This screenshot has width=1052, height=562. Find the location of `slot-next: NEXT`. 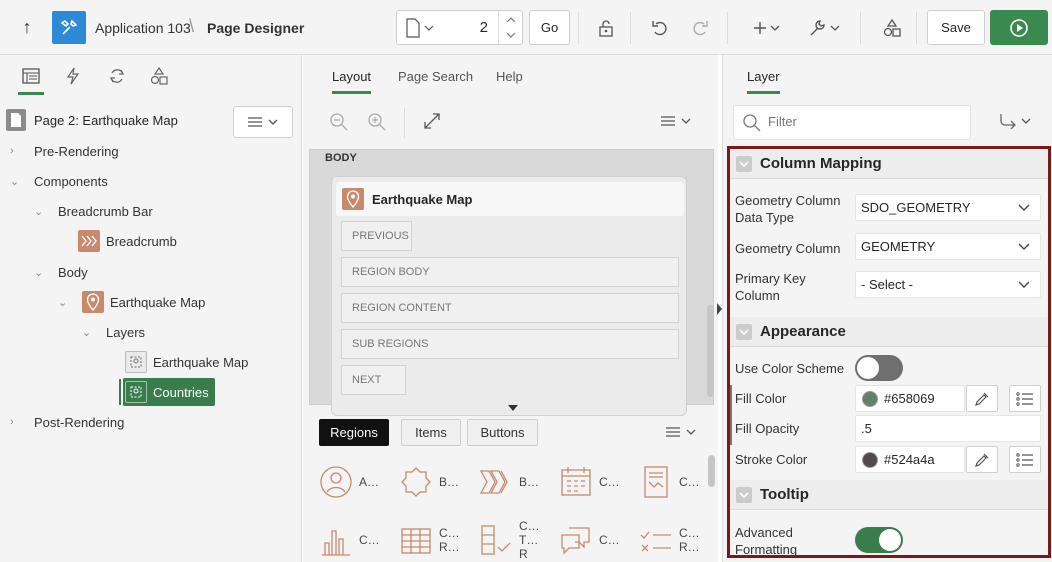

slot-next: NEXT is located at coordinates (373, 380).